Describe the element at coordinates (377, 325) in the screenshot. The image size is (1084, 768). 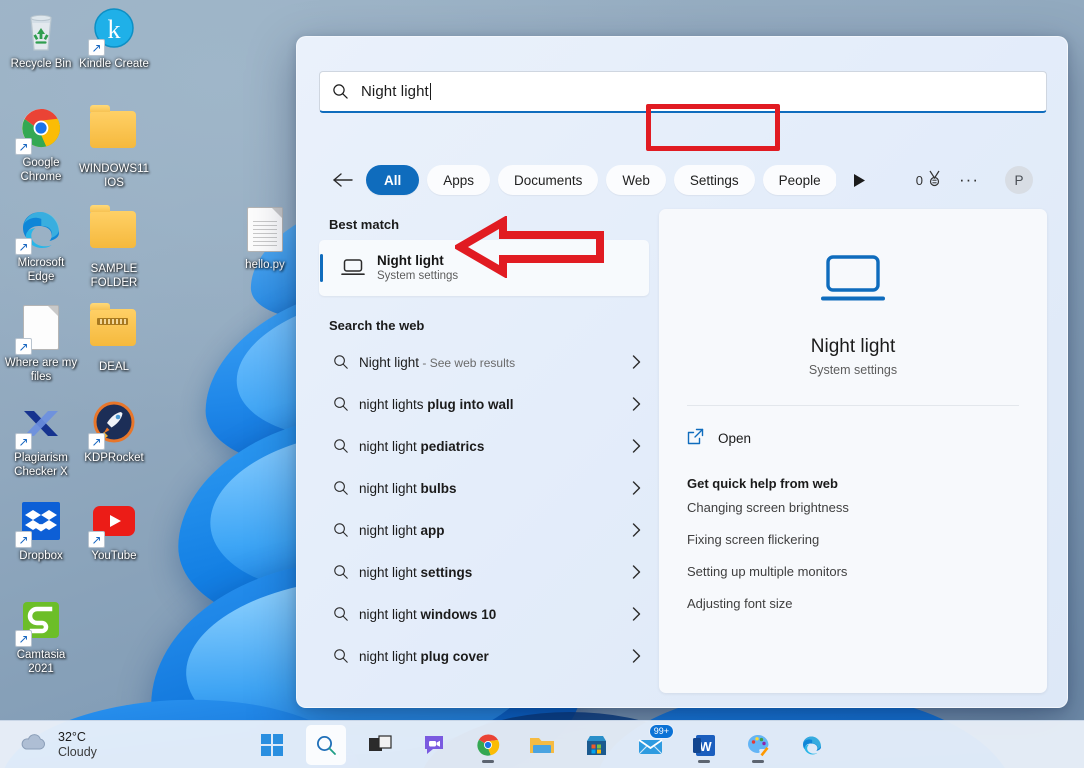
I see `search-the-web-heading: Search the web` at that location.